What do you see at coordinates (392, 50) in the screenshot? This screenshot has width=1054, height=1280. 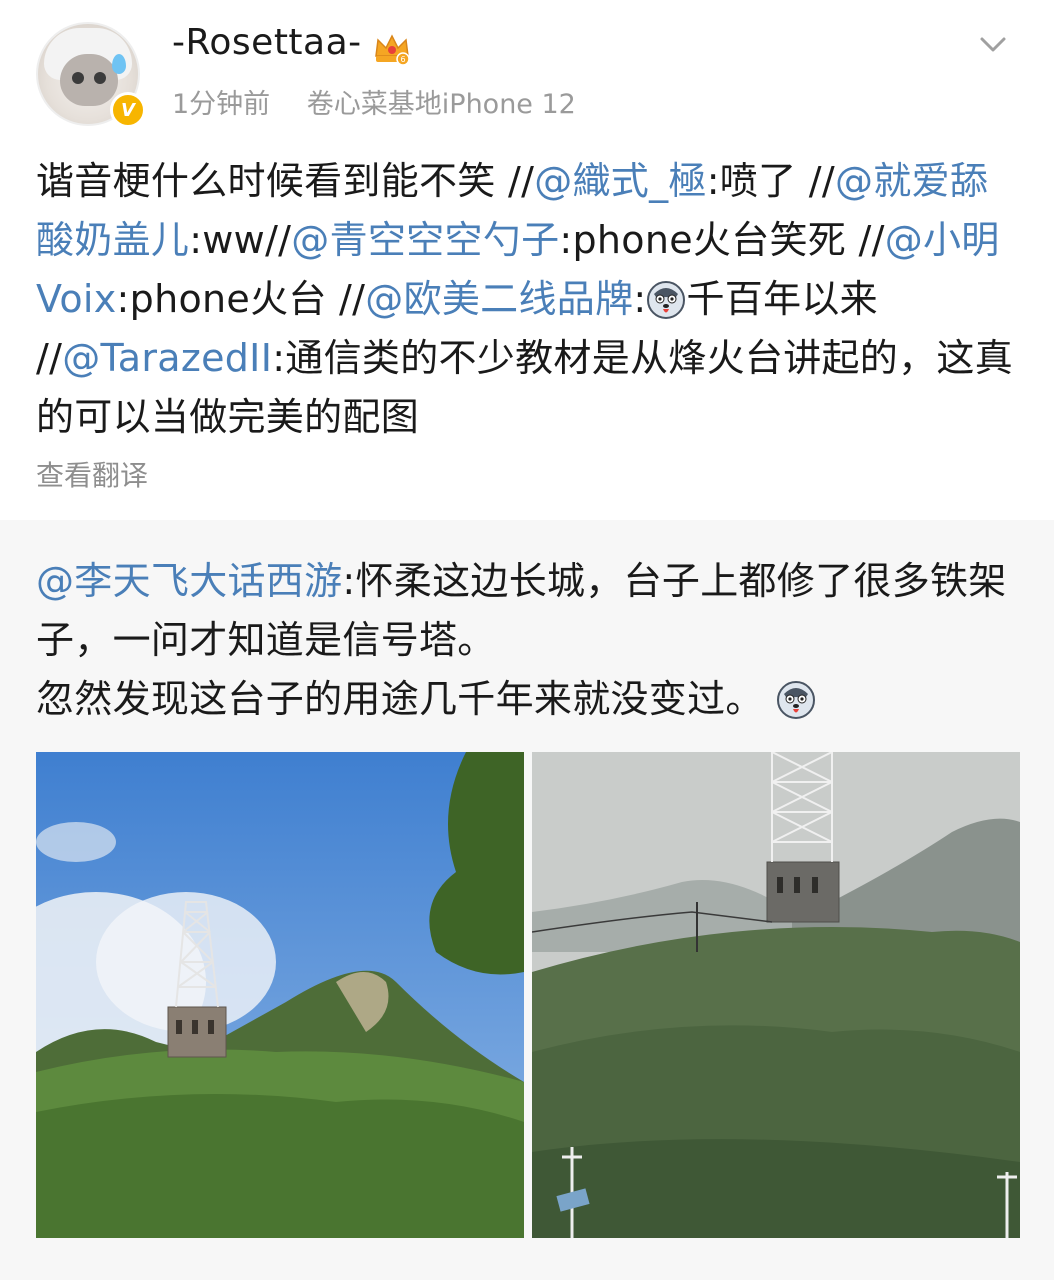 I see `crown-icon: 6` at bounding box center [392, 50].